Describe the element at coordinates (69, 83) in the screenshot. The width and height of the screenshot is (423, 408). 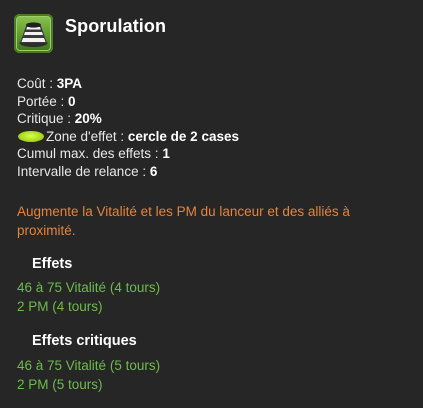
I see `stat-cost-value: 3PA` at that location.